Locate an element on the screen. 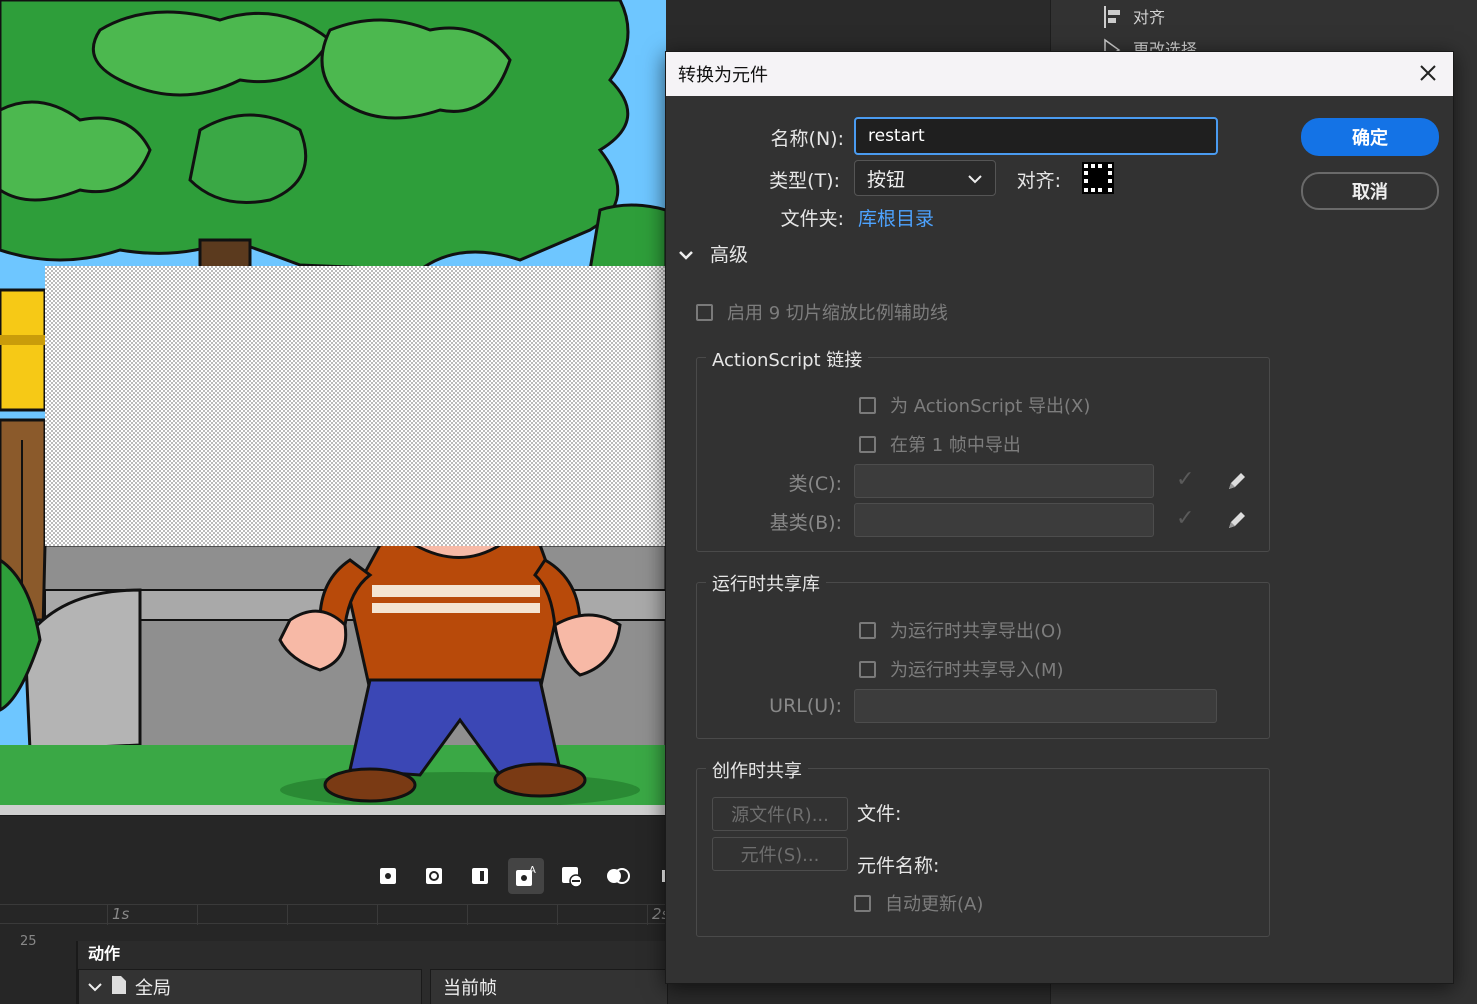 The height and width of the screenshot is (1004, 1477). edit-base-class-pencil-icon is located at coordinates (1237, 520).